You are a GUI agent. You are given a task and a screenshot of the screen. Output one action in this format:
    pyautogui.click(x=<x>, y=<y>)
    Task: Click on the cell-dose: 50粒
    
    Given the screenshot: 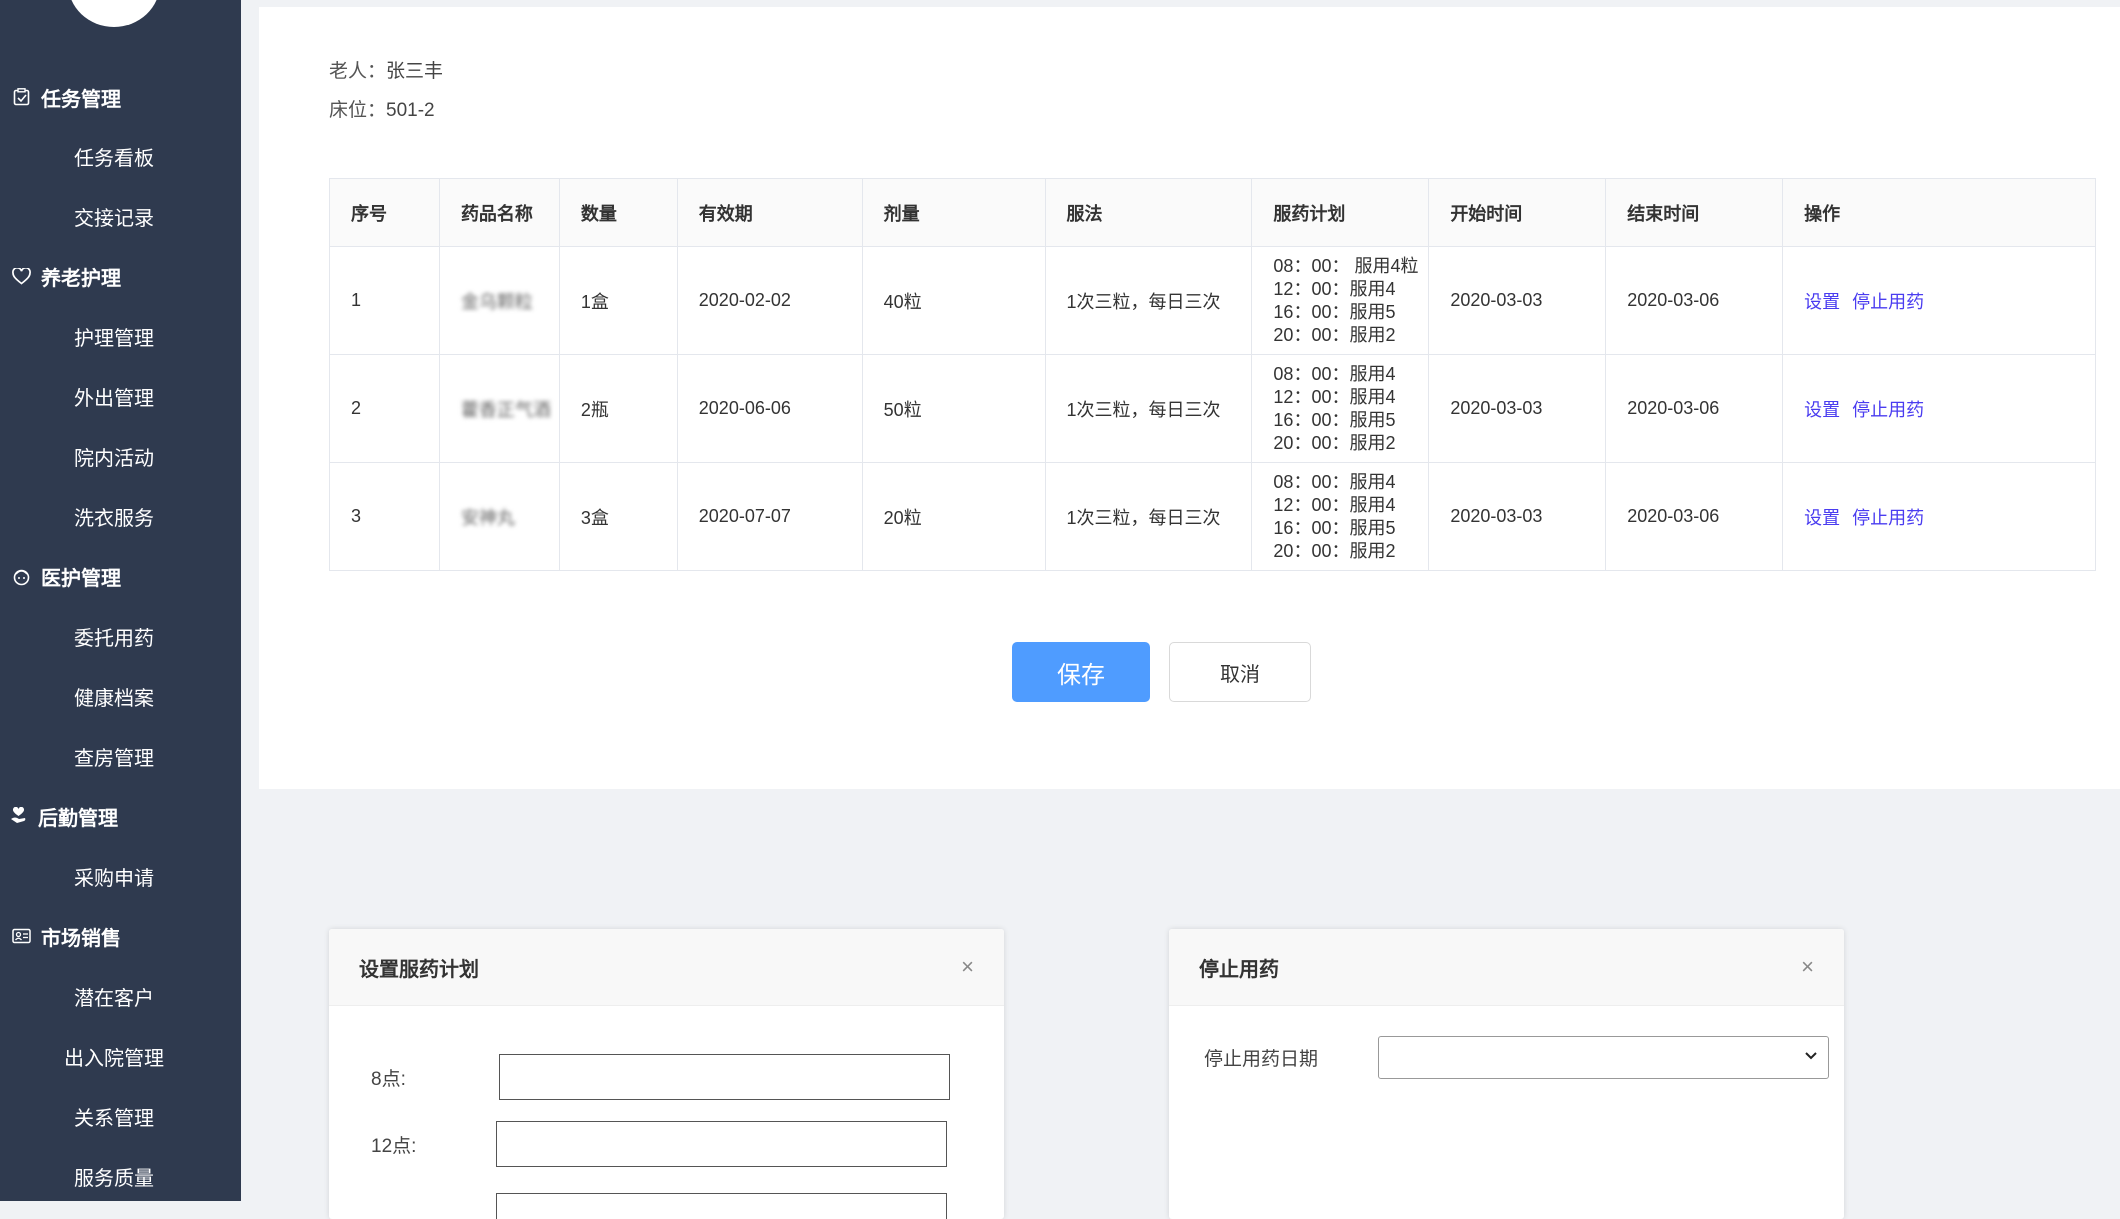 What is the action you would take?
    pyautogui.click(x=953, y=408)
    